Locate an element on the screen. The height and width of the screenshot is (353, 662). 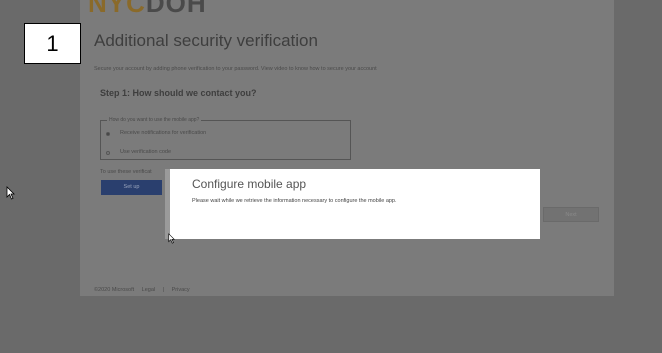
footer: ©2020 Microsoft Legal | Privacy is located at coordinates (145, 290).